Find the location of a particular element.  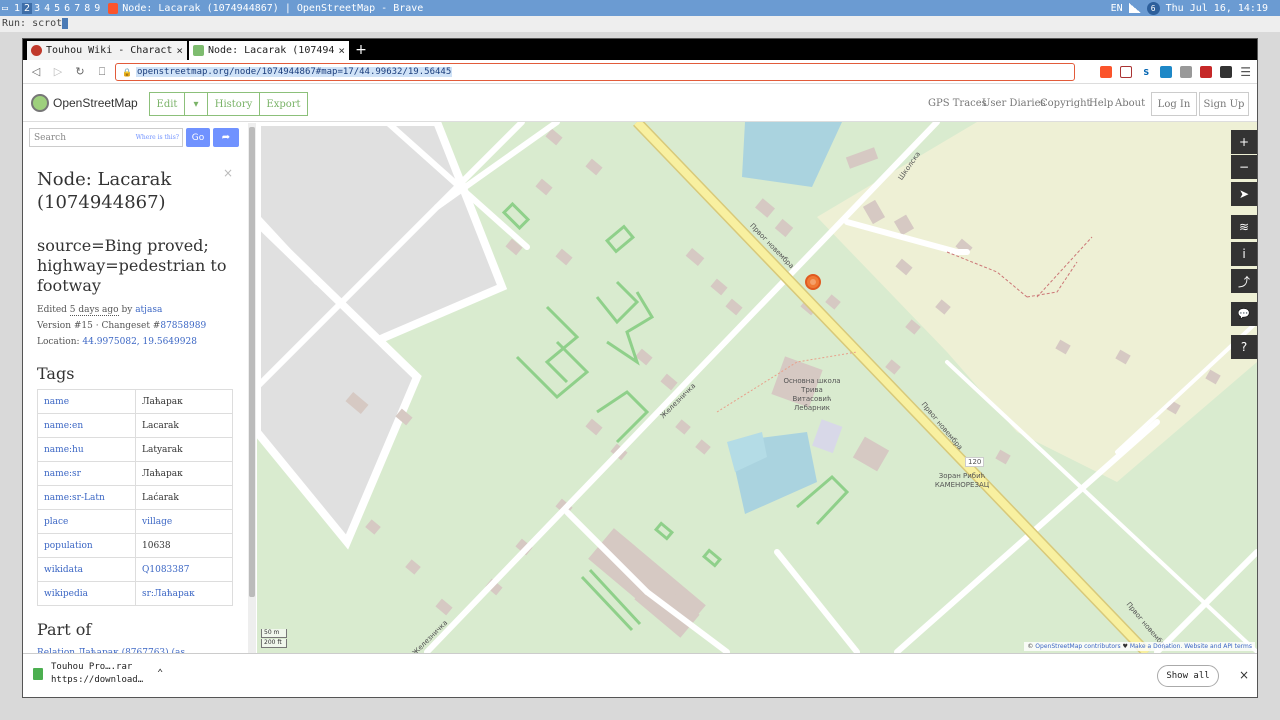

notification-badge-icon: 6 is located at coordinates (1153, 8).